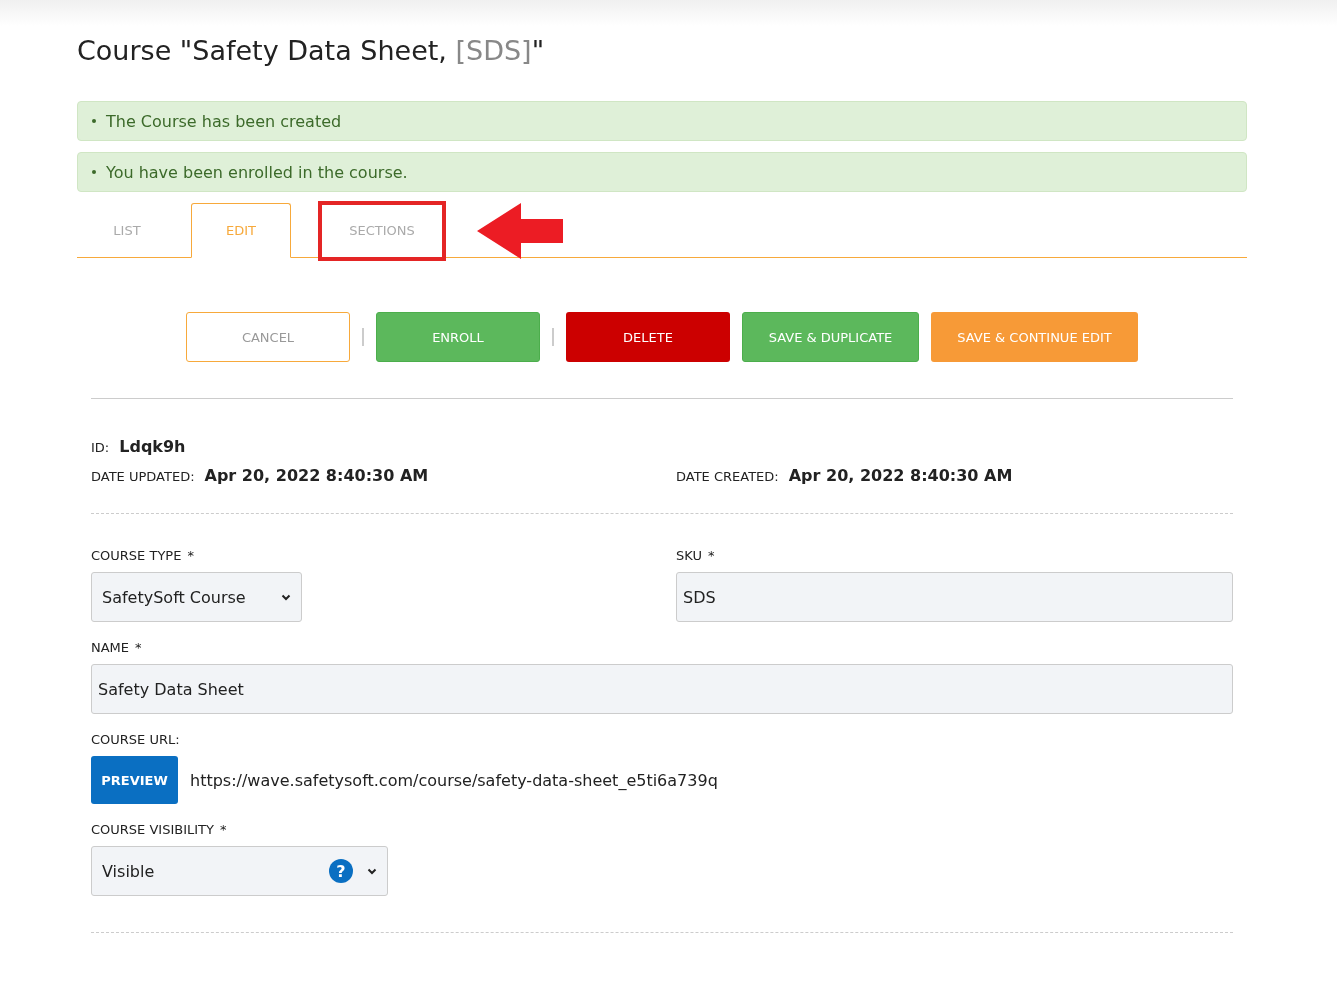 This screenshot has height=987, width=1337. What do you see at coordinates (143, 476) in the screenshot?
I see `field-label: DATE UPDATED:` at bounding box center [143, 476].